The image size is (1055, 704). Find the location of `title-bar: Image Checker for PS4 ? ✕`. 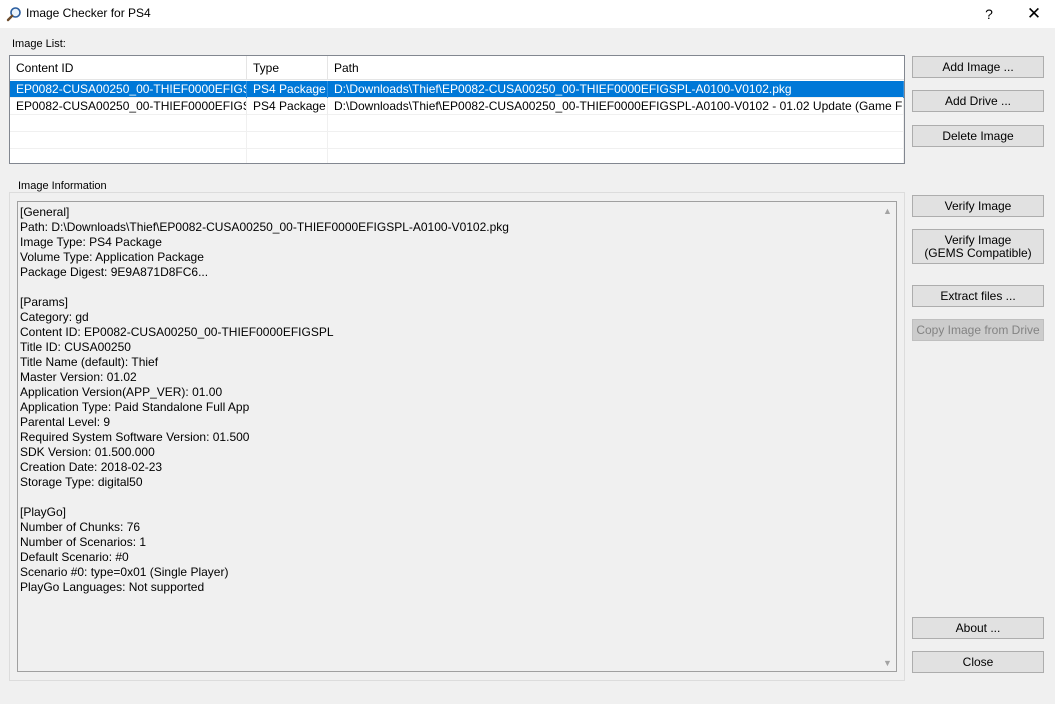

title-bar: Image Checker for PS4 ? ✕ is located at coordinates (527, 14).